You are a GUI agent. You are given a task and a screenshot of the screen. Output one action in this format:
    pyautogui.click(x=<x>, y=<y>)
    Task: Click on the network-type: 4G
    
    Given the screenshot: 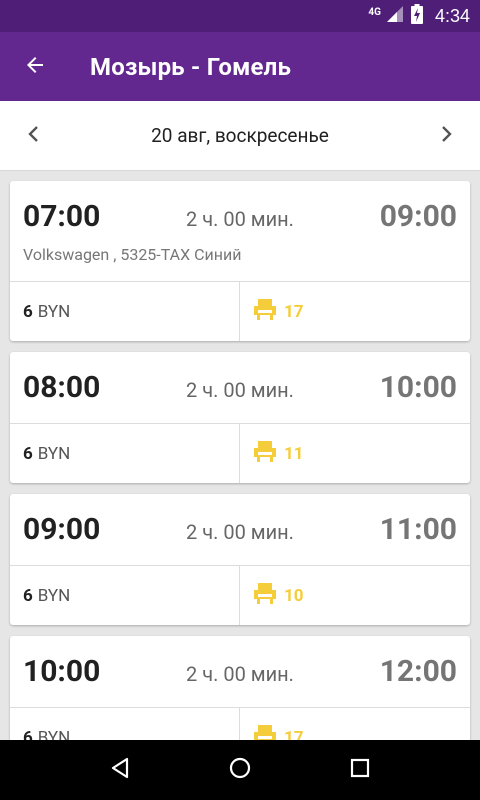 What is the action you would take?
    pyautogui.click(x=374, y=12)
    